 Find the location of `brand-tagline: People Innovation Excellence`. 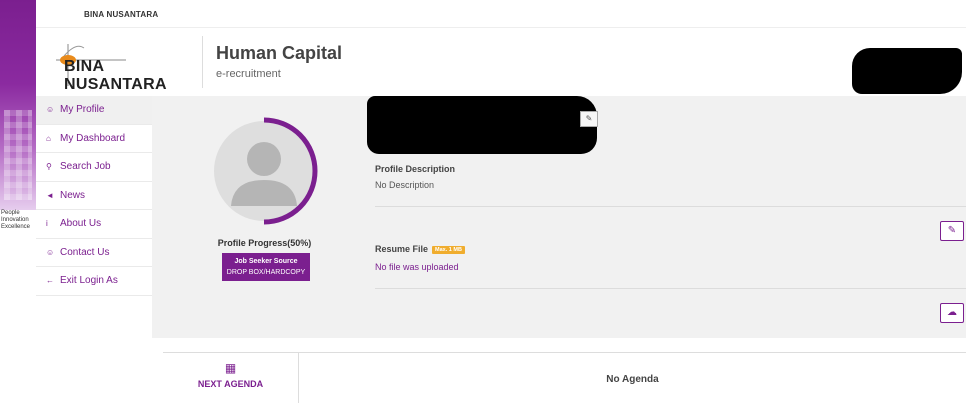

brand-tagline: People Innovation Excellence is located at coordinates (19, 220).